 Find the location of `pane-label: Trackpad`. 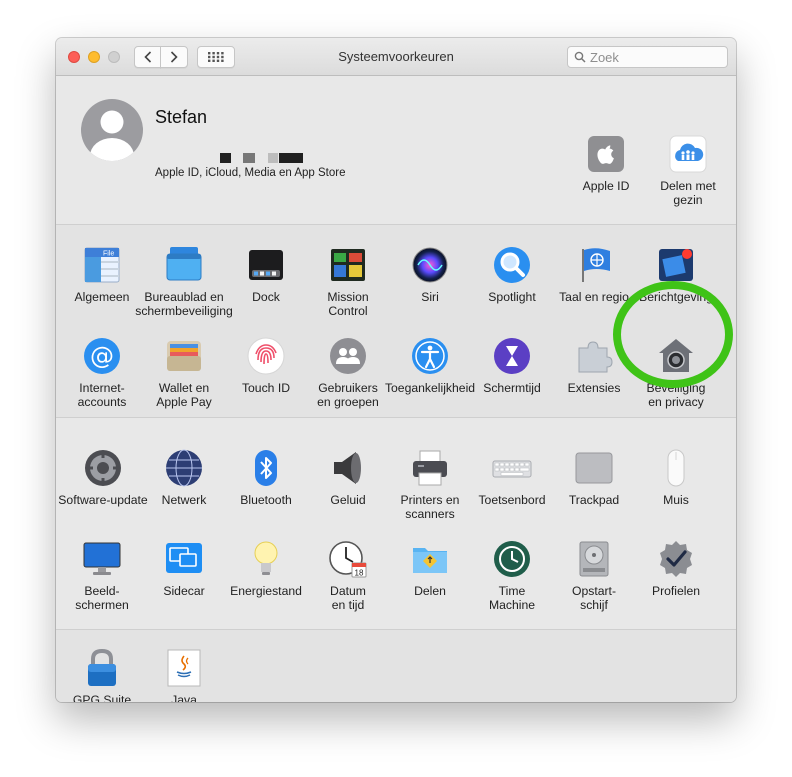

pane-label: Trackpad is located at coordinates (594, 500).